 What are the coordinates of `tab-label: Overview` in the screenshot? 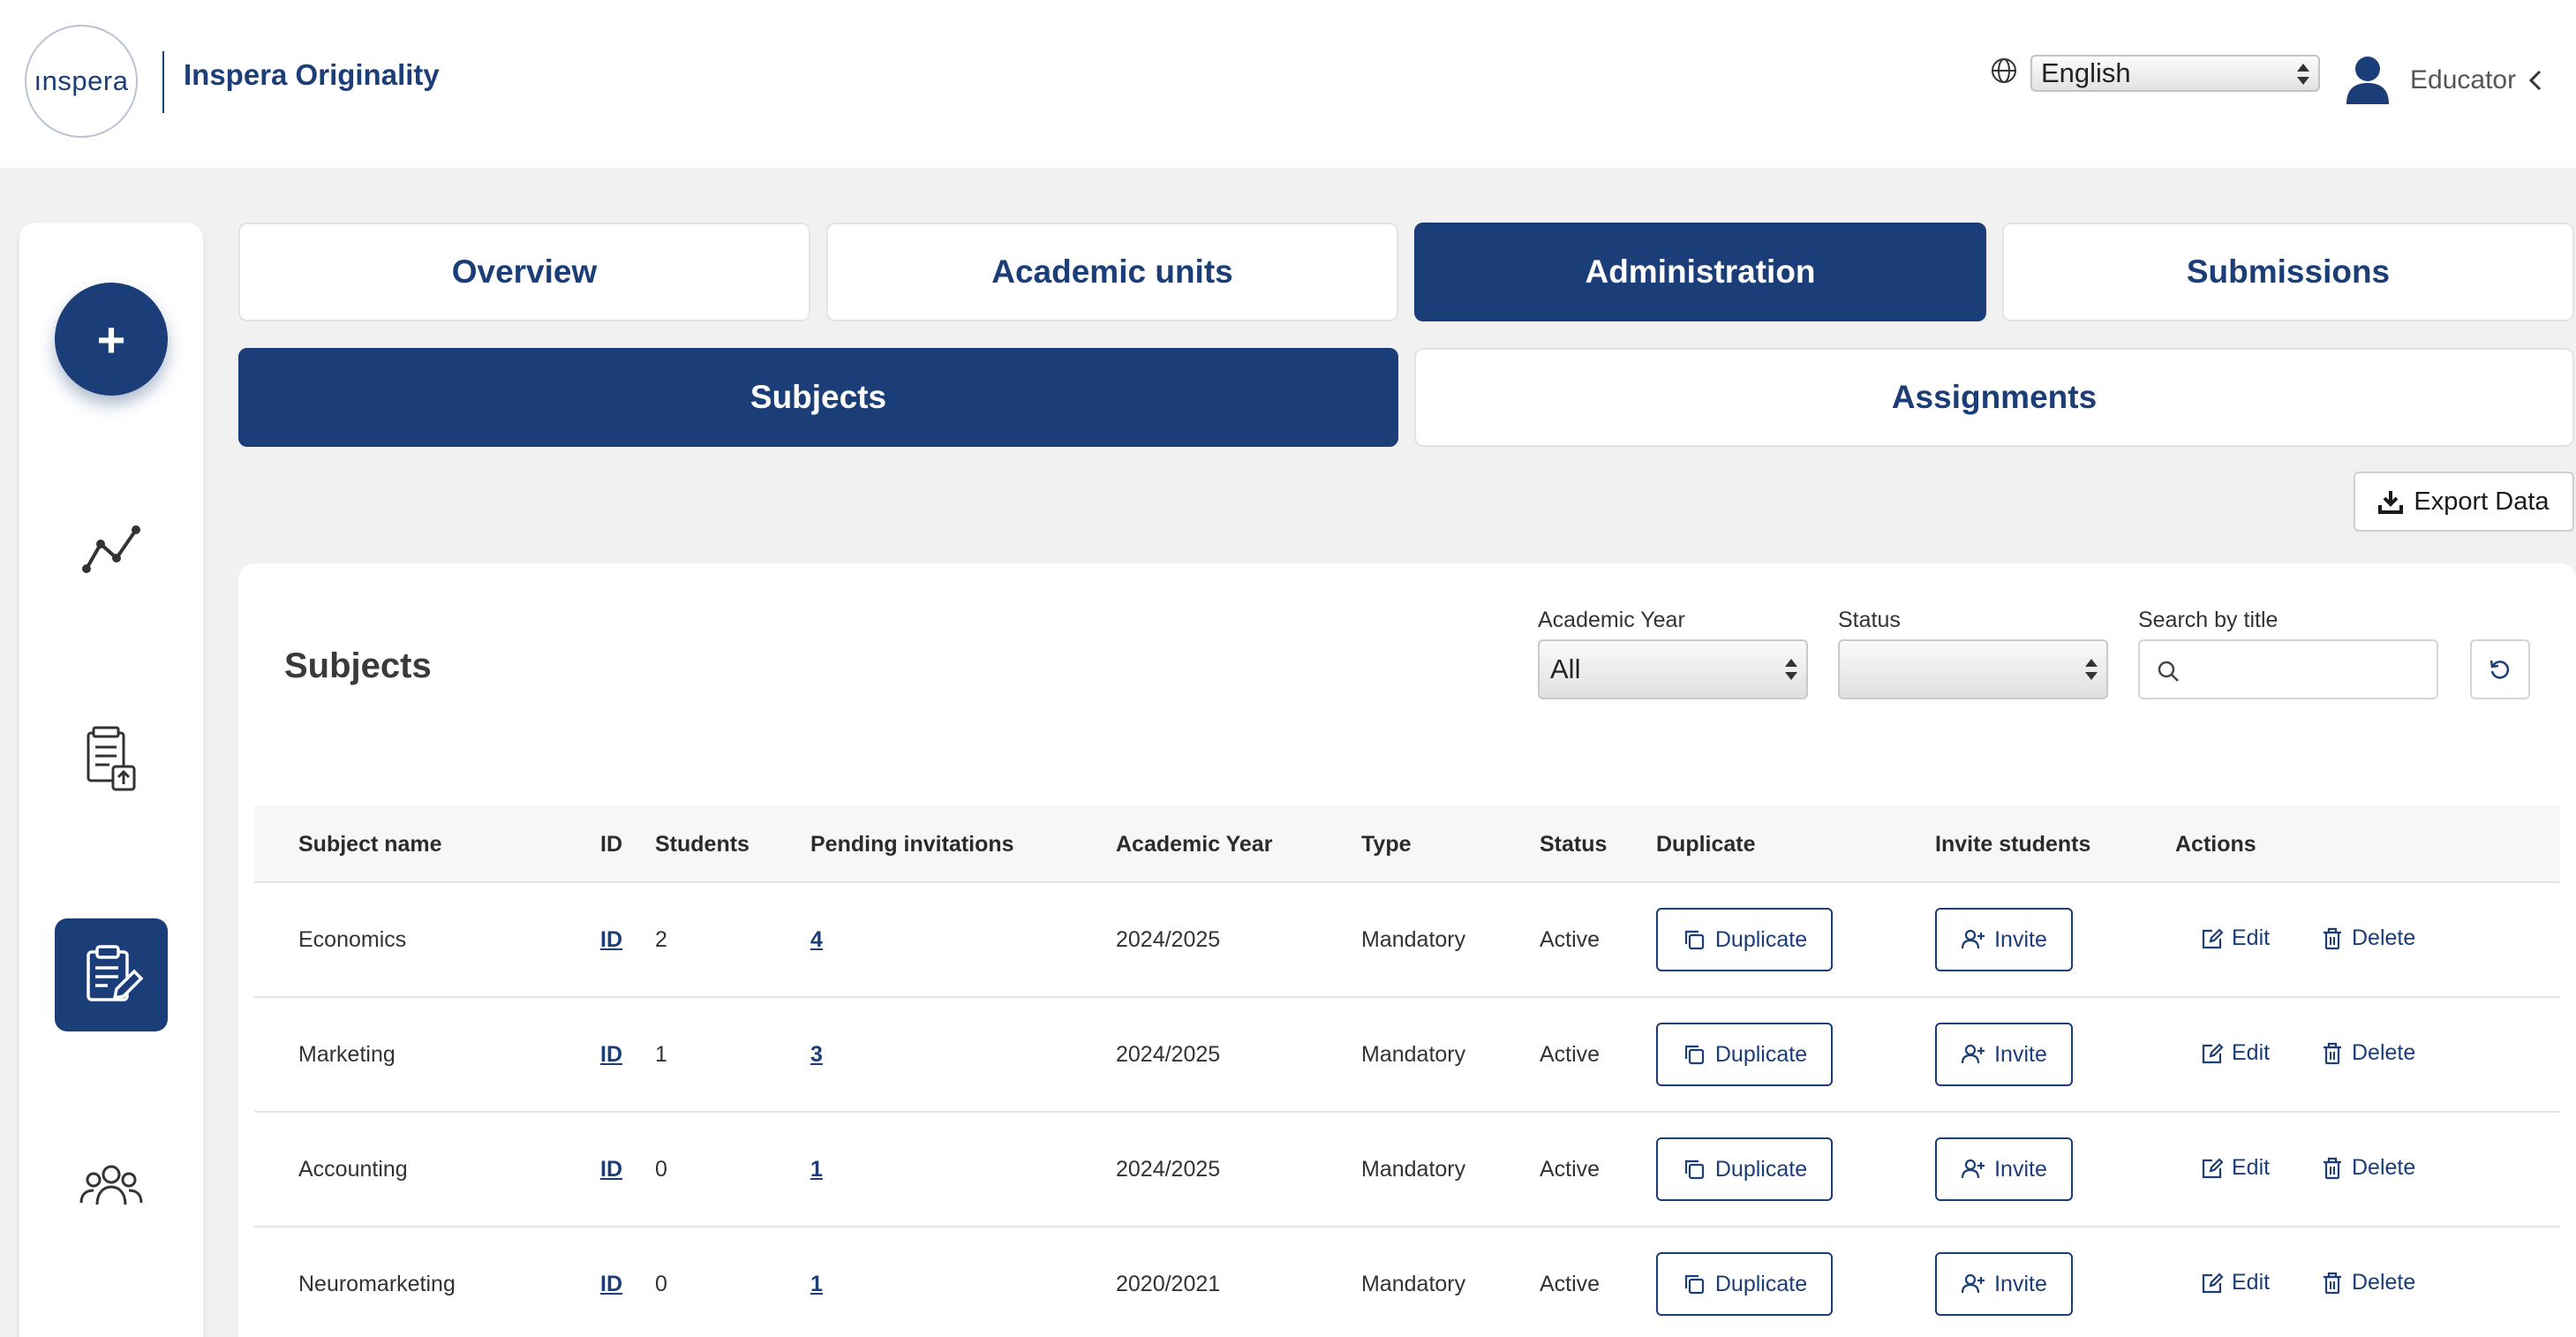 It's located at (524, 271).